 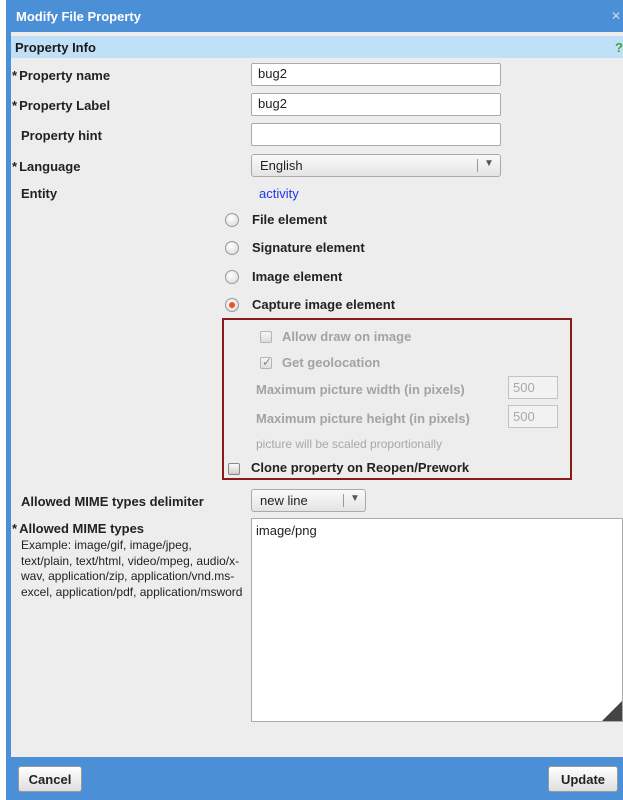 What do you see at coordinates (290, 219) in the screenshot?
I see `radio-label: File element` at bounding box center [290, 219].